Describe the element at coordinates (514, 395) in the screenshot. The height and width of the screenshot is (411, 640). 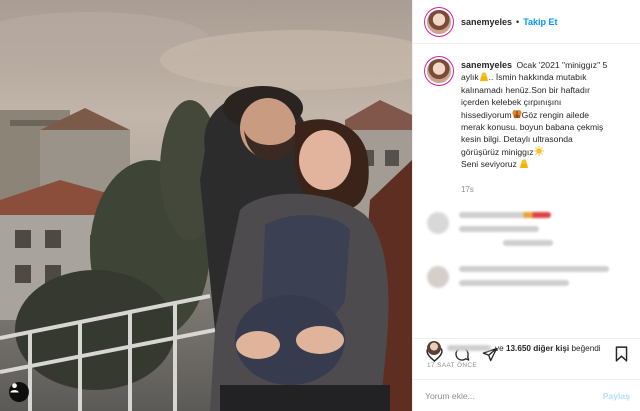
I see `comment-input` at that location.